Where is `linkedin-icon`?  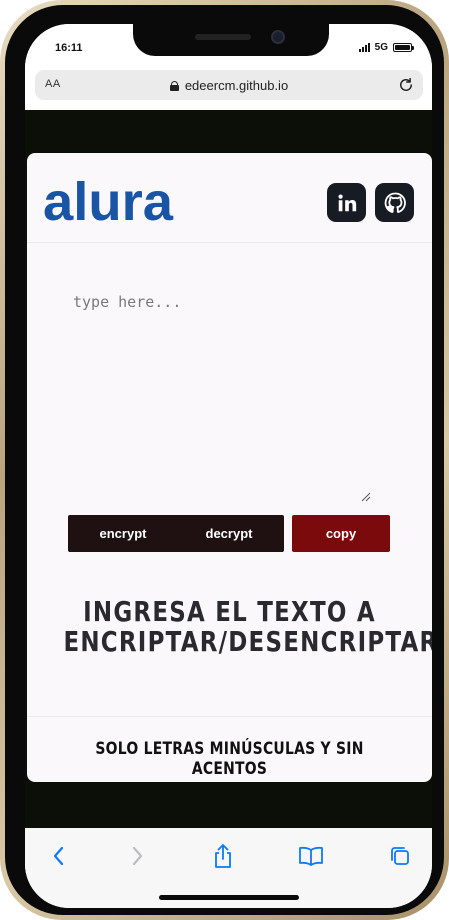
linkedin-icon is located at coordinates (346, 202).